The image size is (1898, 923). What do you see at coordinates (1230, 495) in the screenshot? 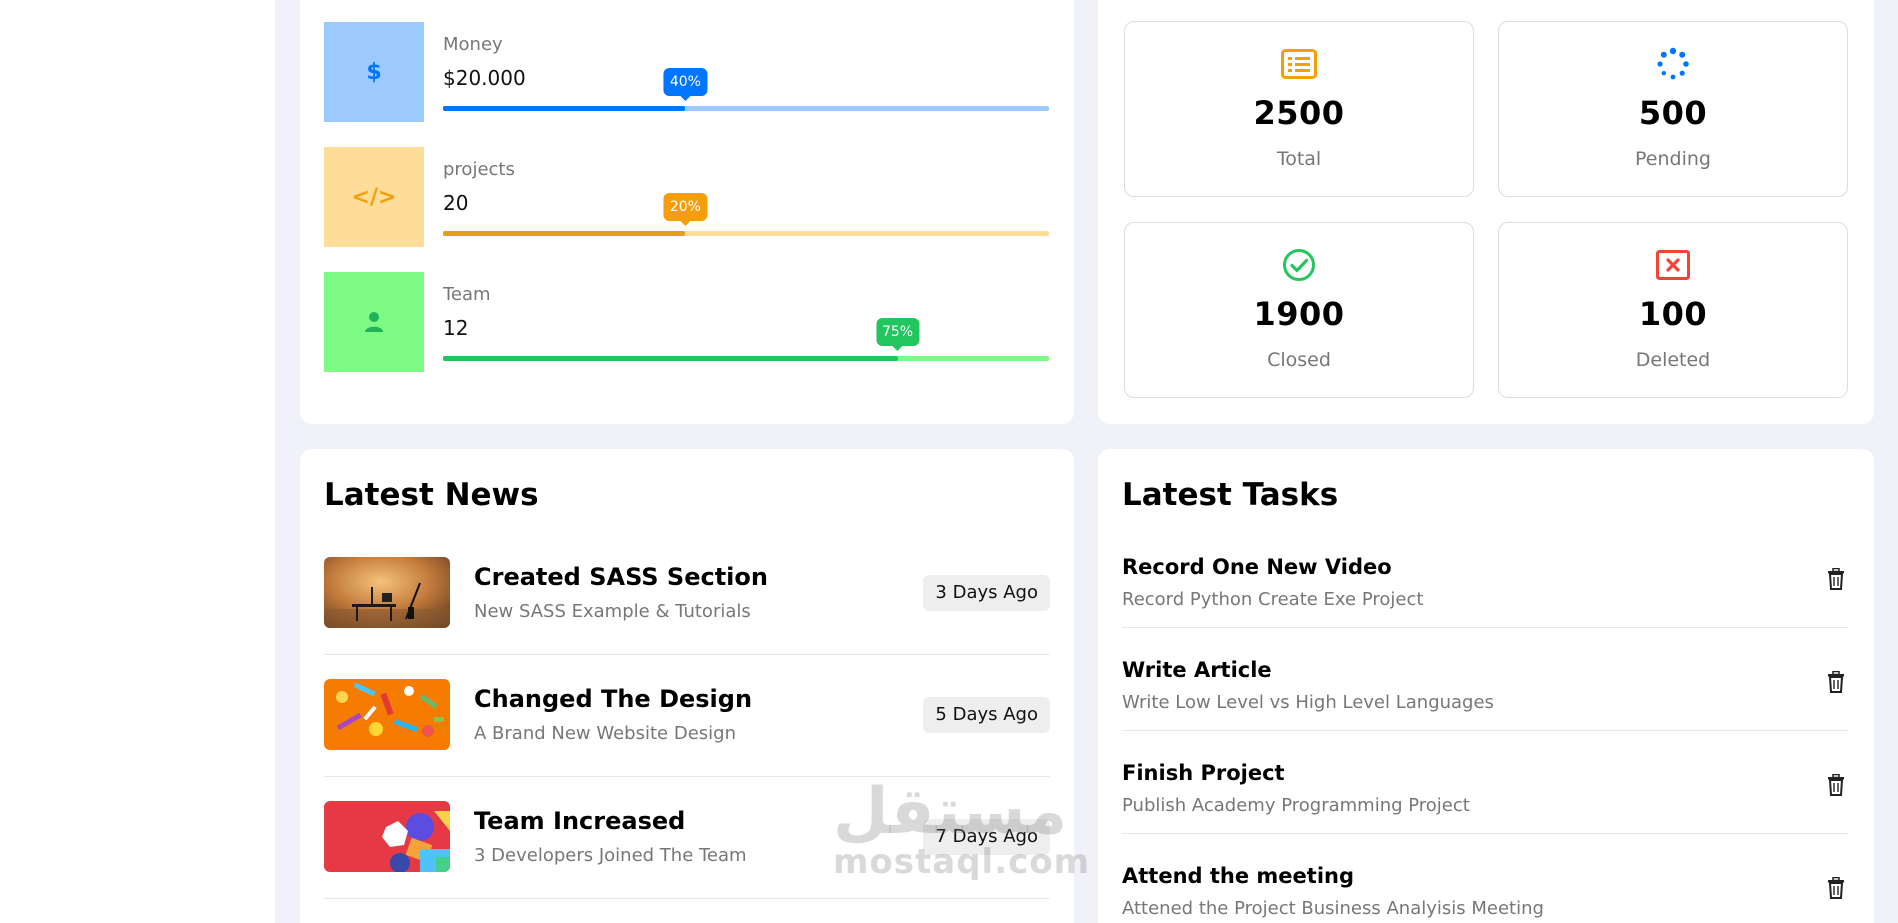
I see `section-title: Latest Tasks` at bounding box center [1230, 495].